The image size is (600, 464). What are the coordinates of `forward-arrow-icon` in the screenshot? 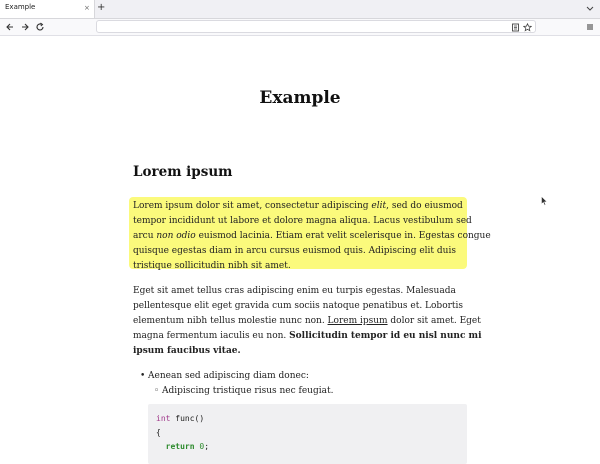 It's located at (25, 27).